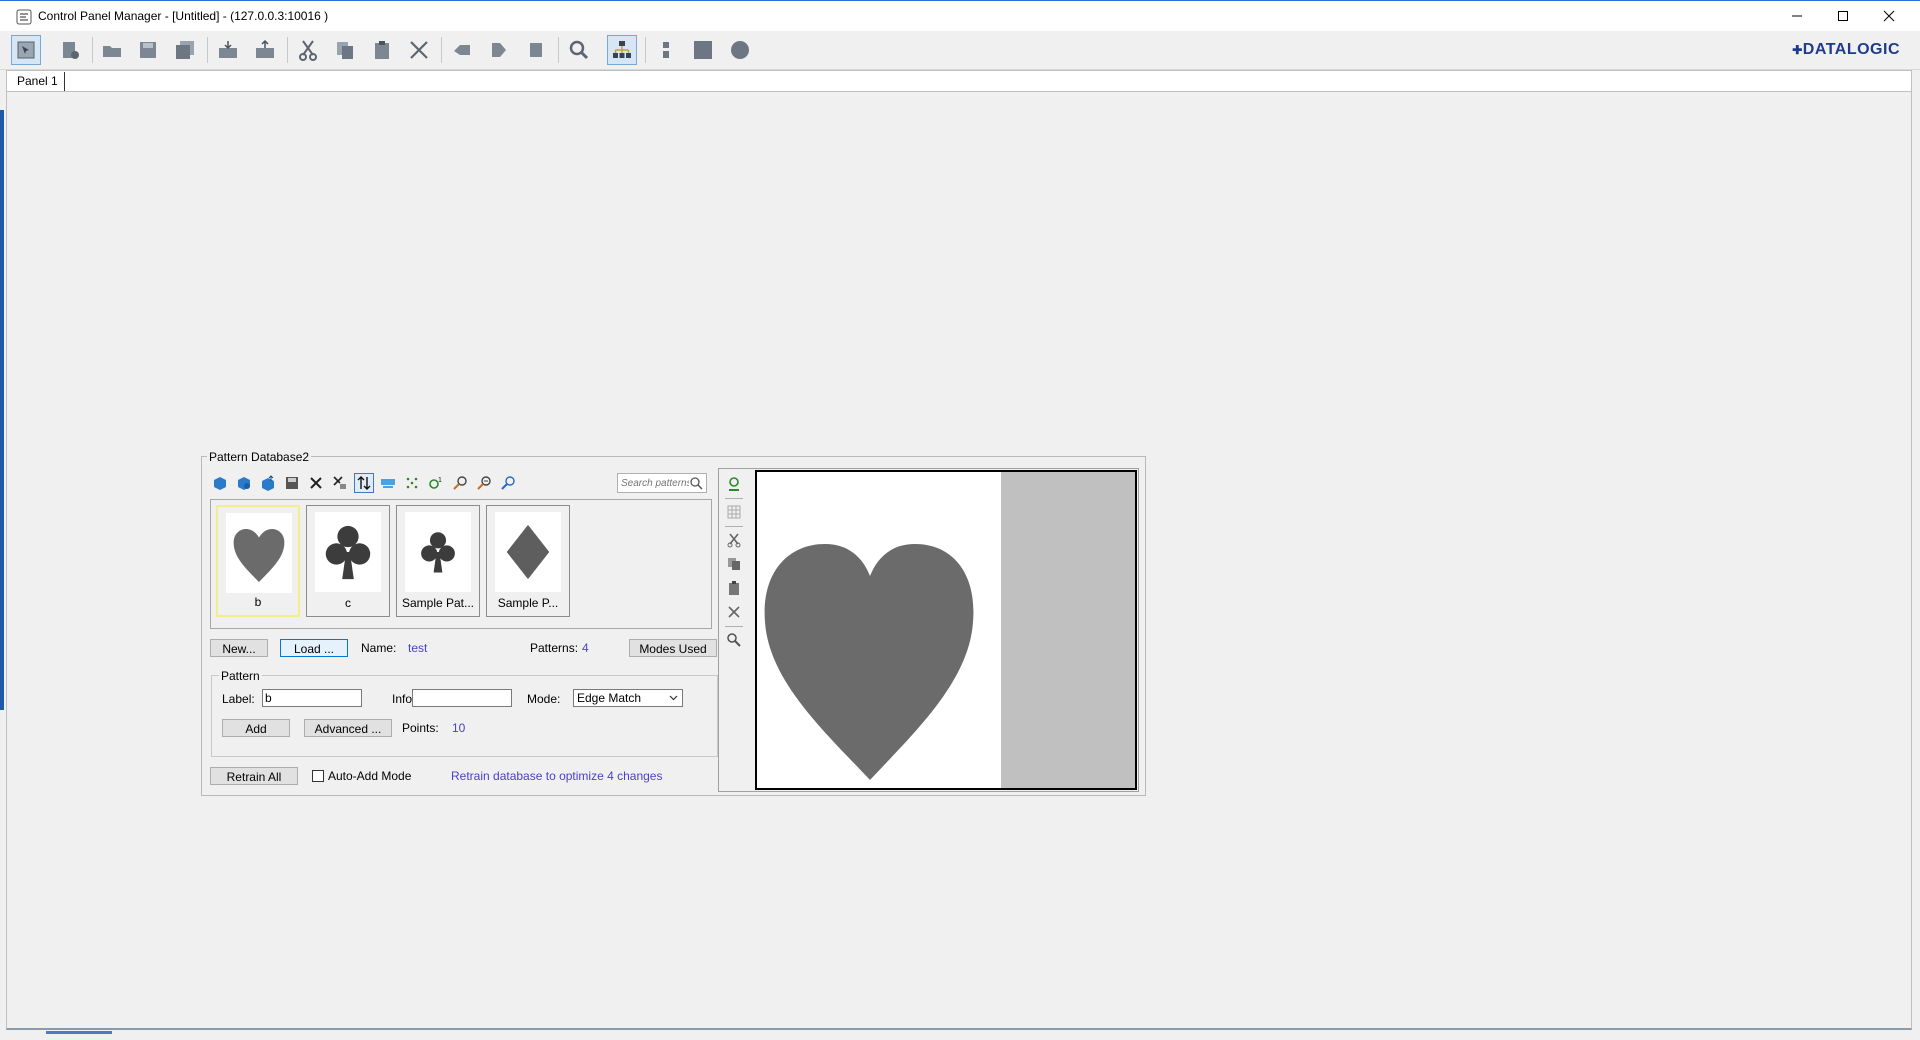 The height and width of the screenshot is (1040, 1920). I want to click on db-sort-button, so click(364, 483).